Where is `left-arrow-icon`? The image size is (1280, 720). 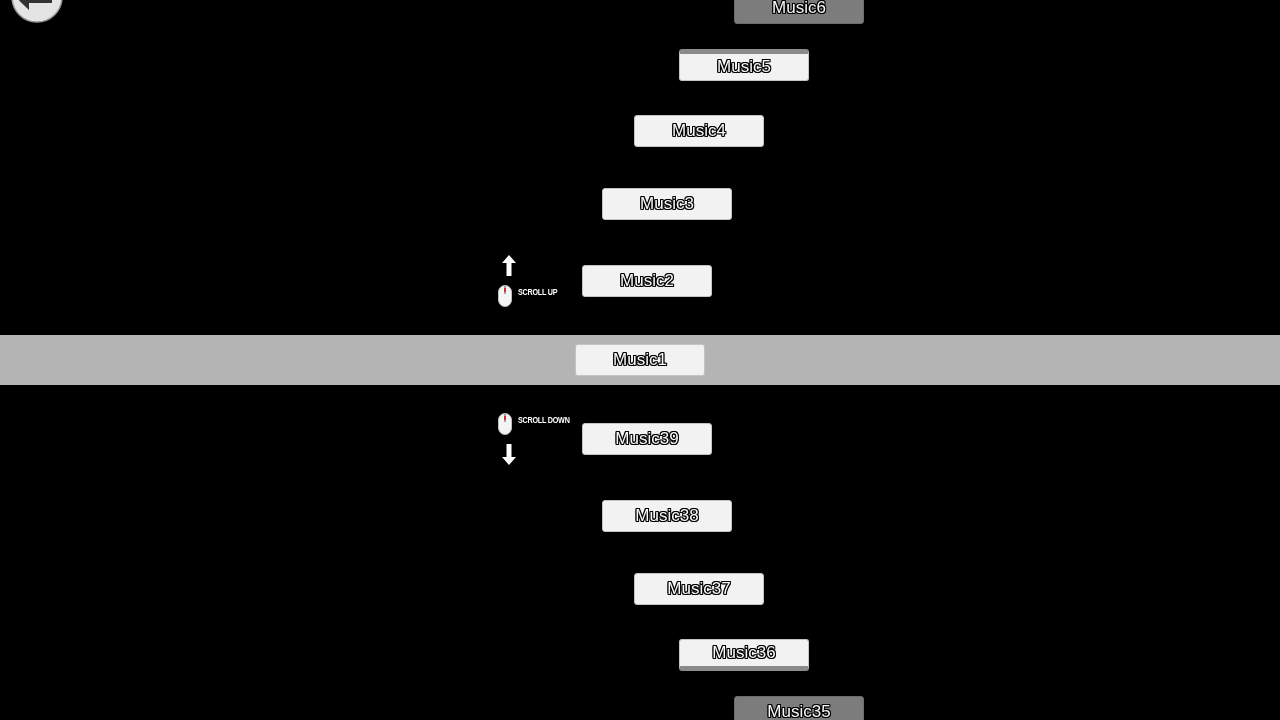
left-arrow-icon is located at coordinates (35, 5).